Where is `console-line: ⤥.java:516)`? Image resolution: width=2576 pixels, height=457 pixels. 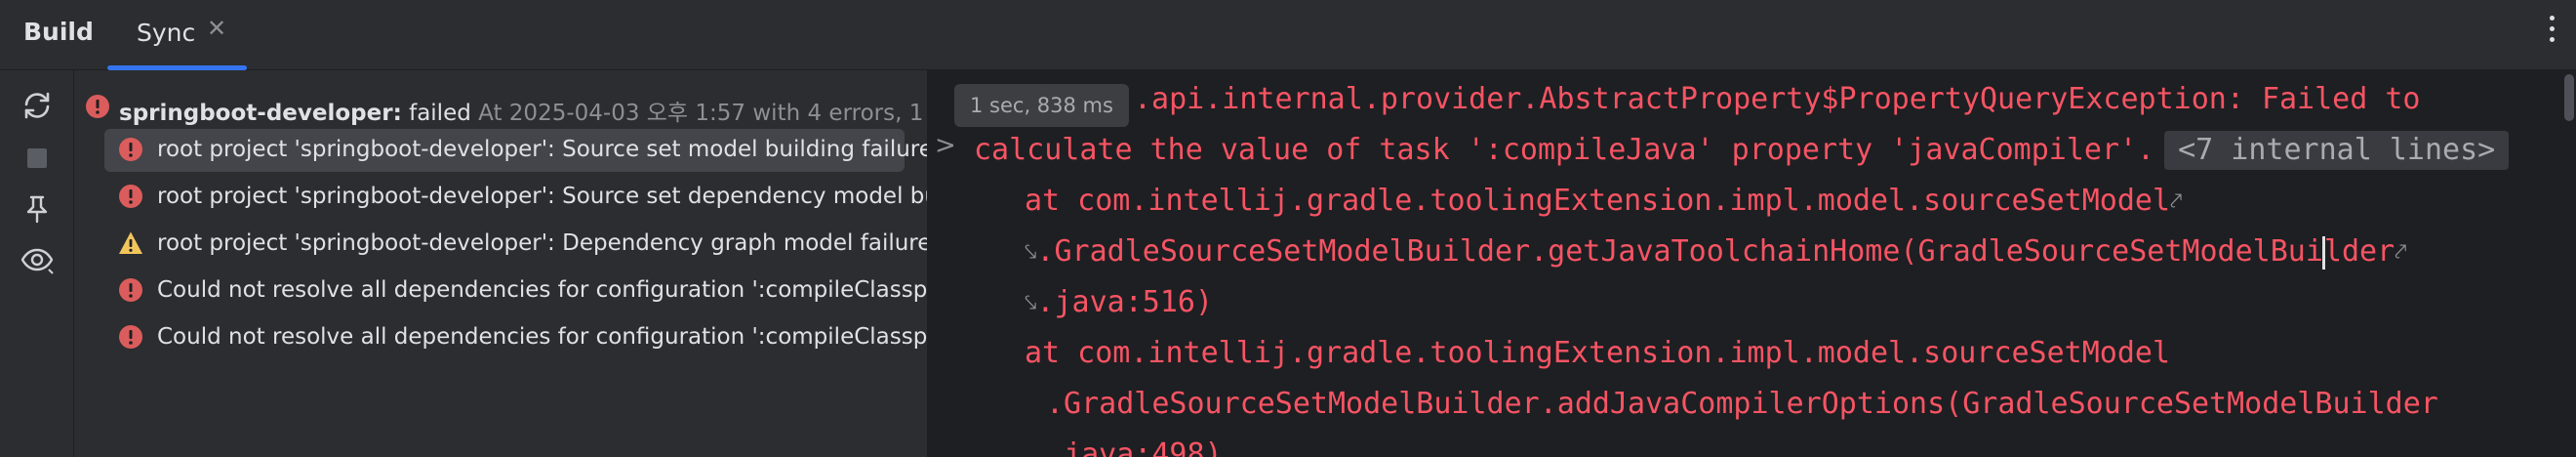 console-line: ⤥.java:516) is located at coordinates (1119, 303).